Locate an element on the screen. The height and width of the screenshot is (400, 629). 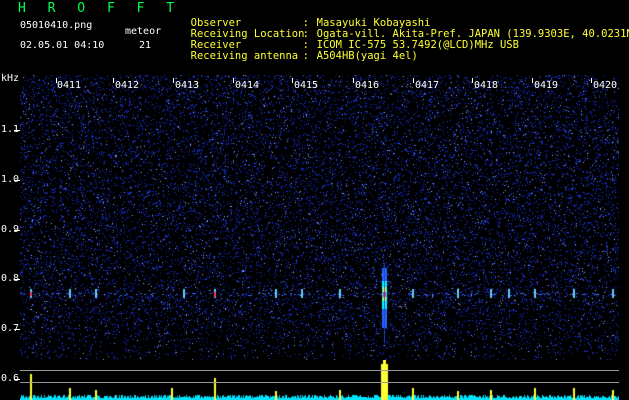
meteor-label: meteor is located at coordinates (143, 31).